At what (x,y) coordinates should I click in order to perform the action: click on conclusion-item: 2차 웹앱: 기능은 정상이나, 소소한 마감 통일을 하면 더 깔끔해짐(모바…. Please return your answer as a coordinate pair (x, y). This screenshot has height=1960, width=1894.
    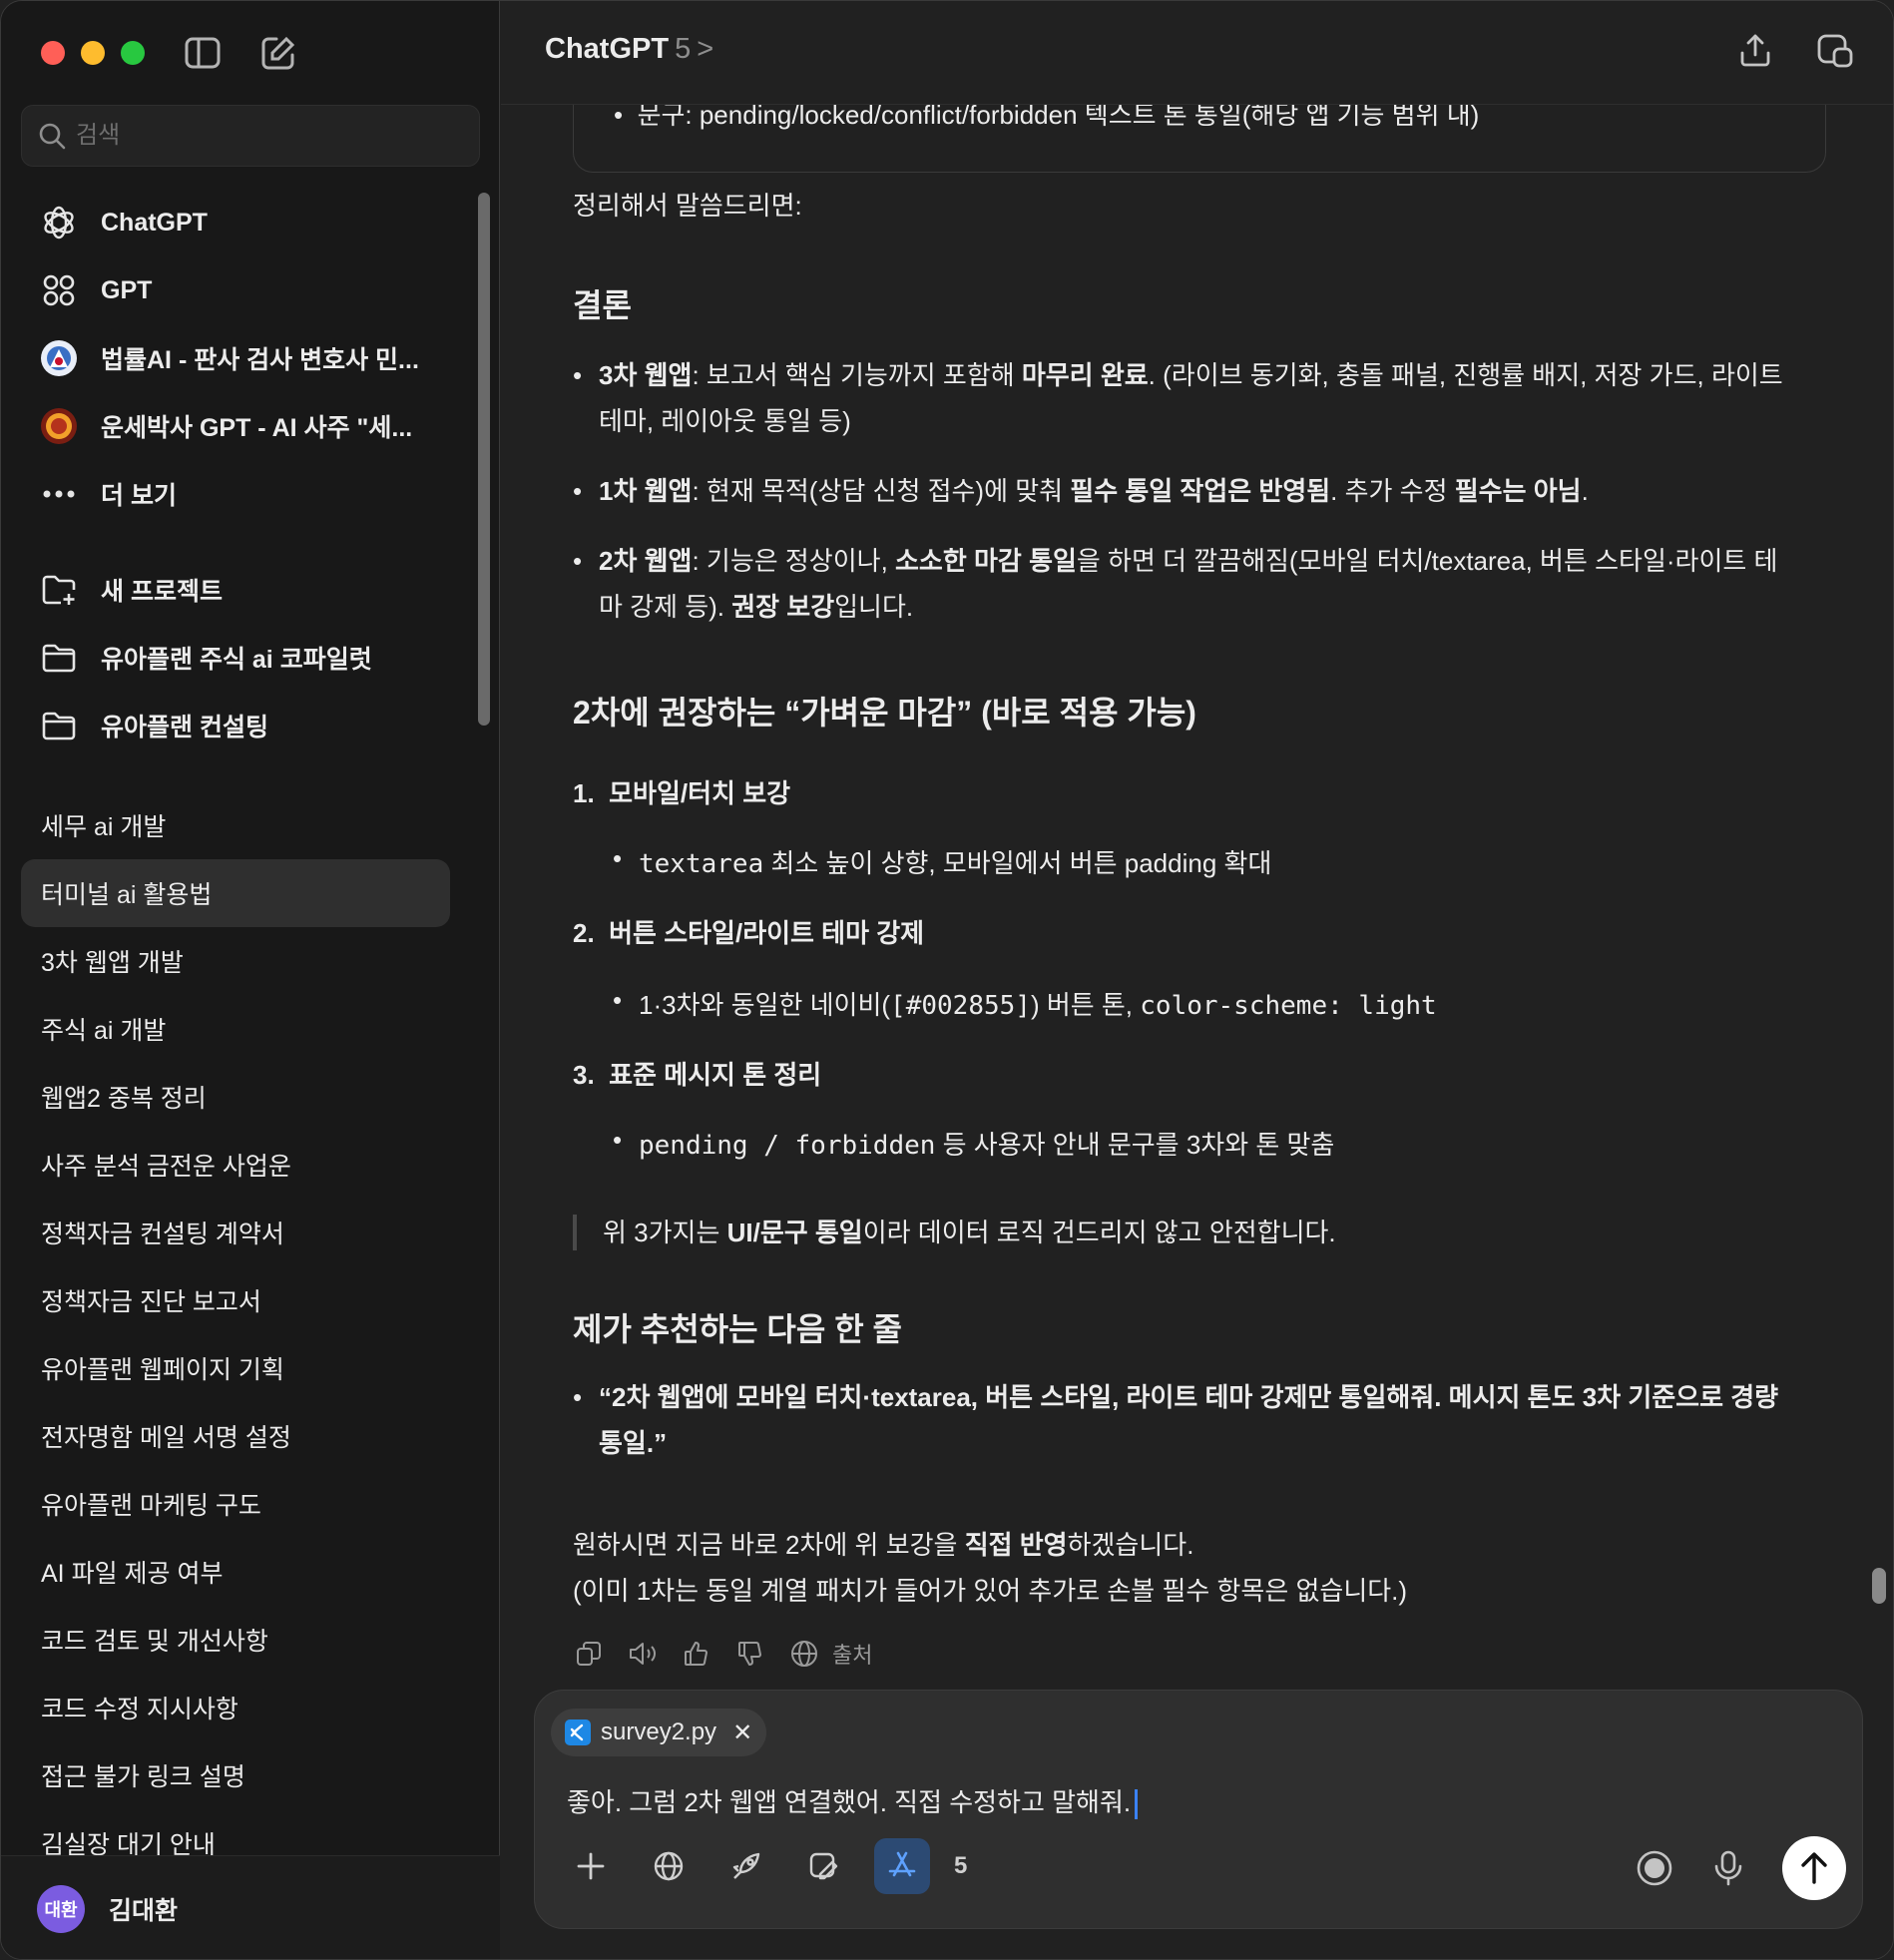
    Looking at the image, I should click on (1191, 584).